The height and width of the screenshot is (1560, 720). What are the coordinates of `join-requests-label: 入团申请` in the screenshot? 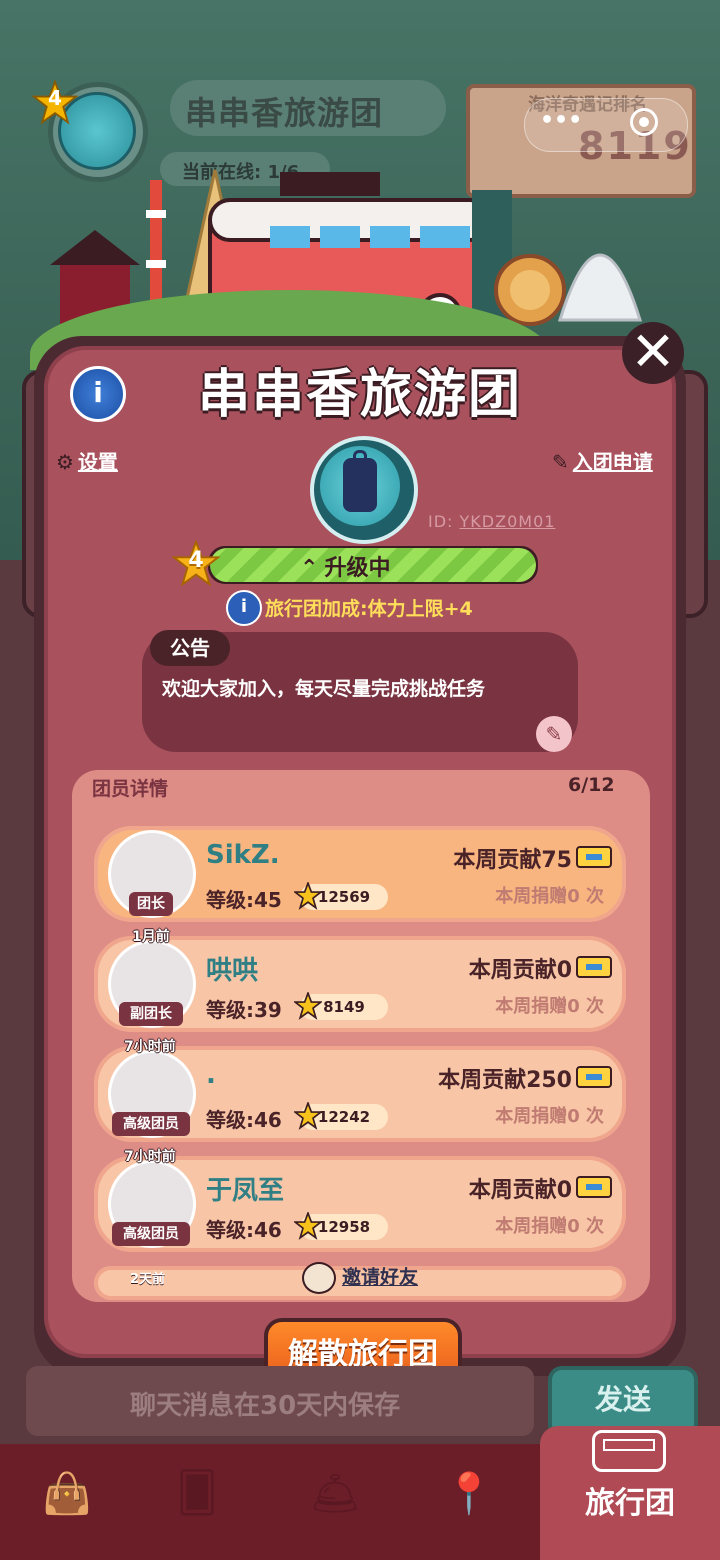 It's located at (612, 462).